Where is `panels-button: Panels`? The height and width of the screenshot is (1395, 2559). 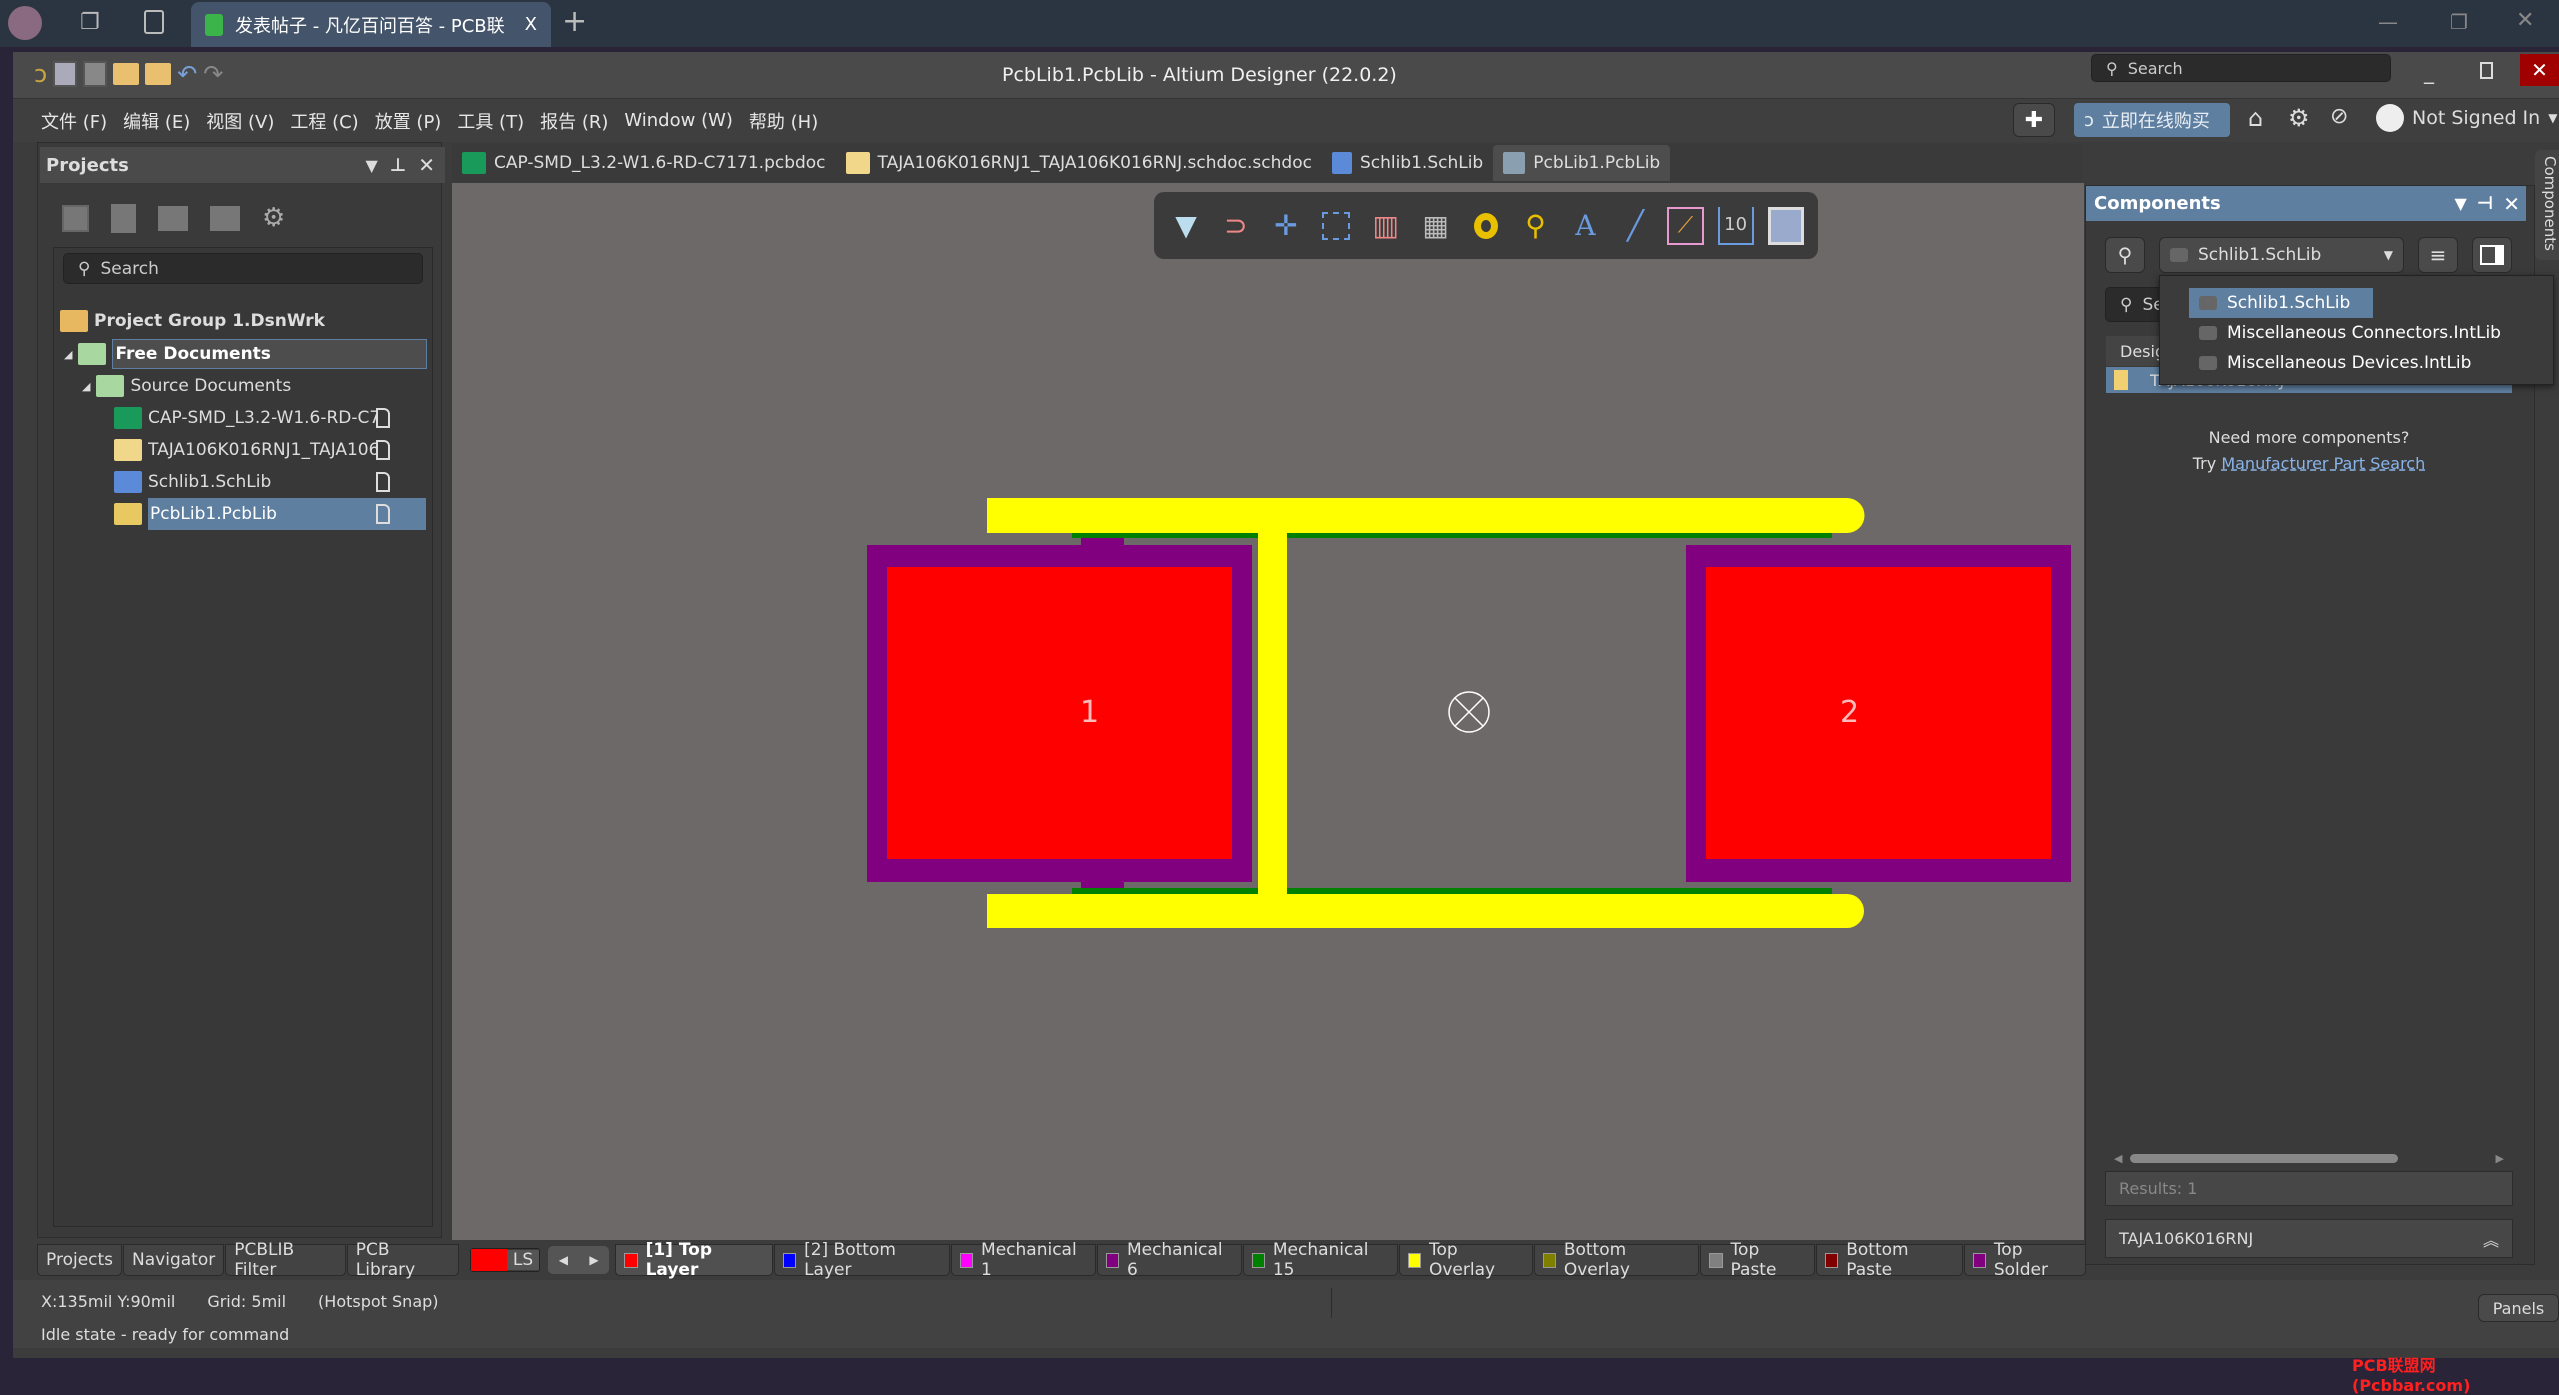
panels-button: Panels is located at coordinates (2518, 1308).